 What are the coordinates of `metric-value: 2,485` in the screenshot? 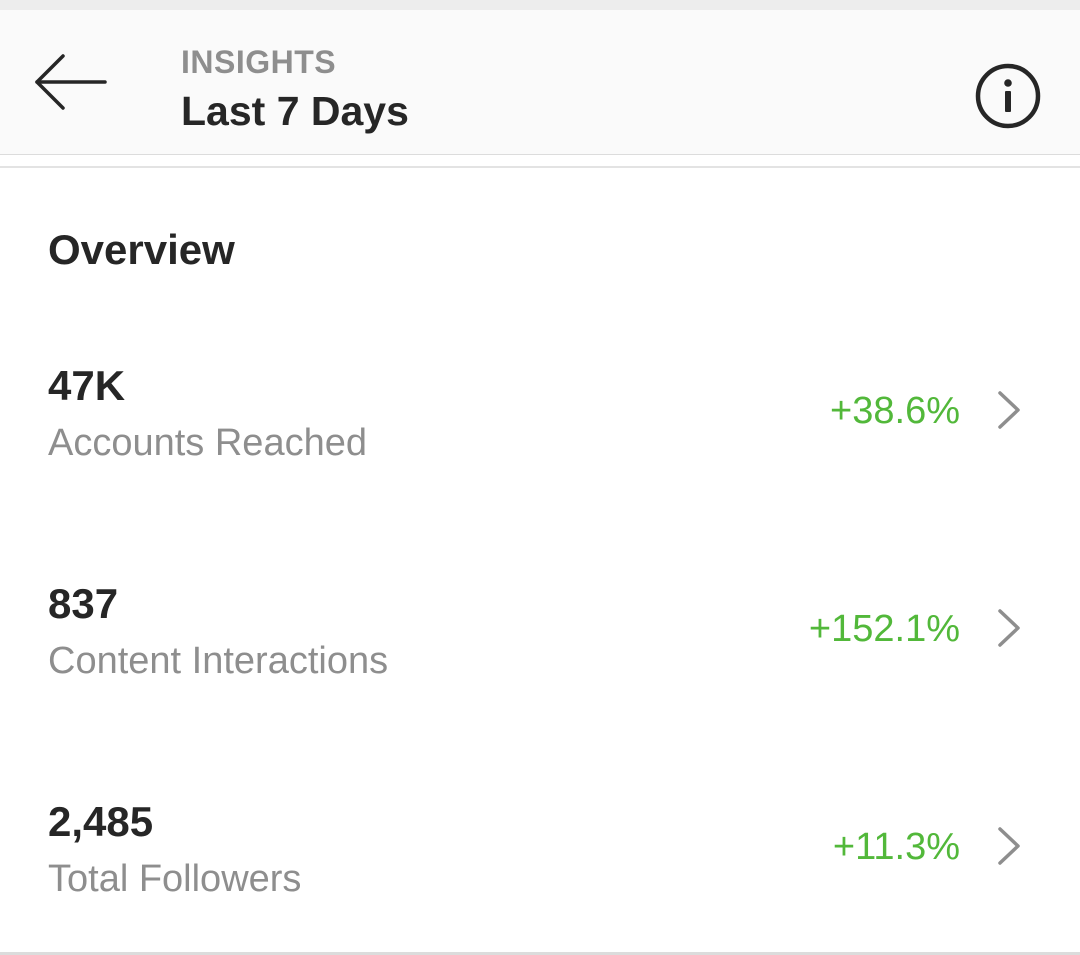 It's located at (101, 821).